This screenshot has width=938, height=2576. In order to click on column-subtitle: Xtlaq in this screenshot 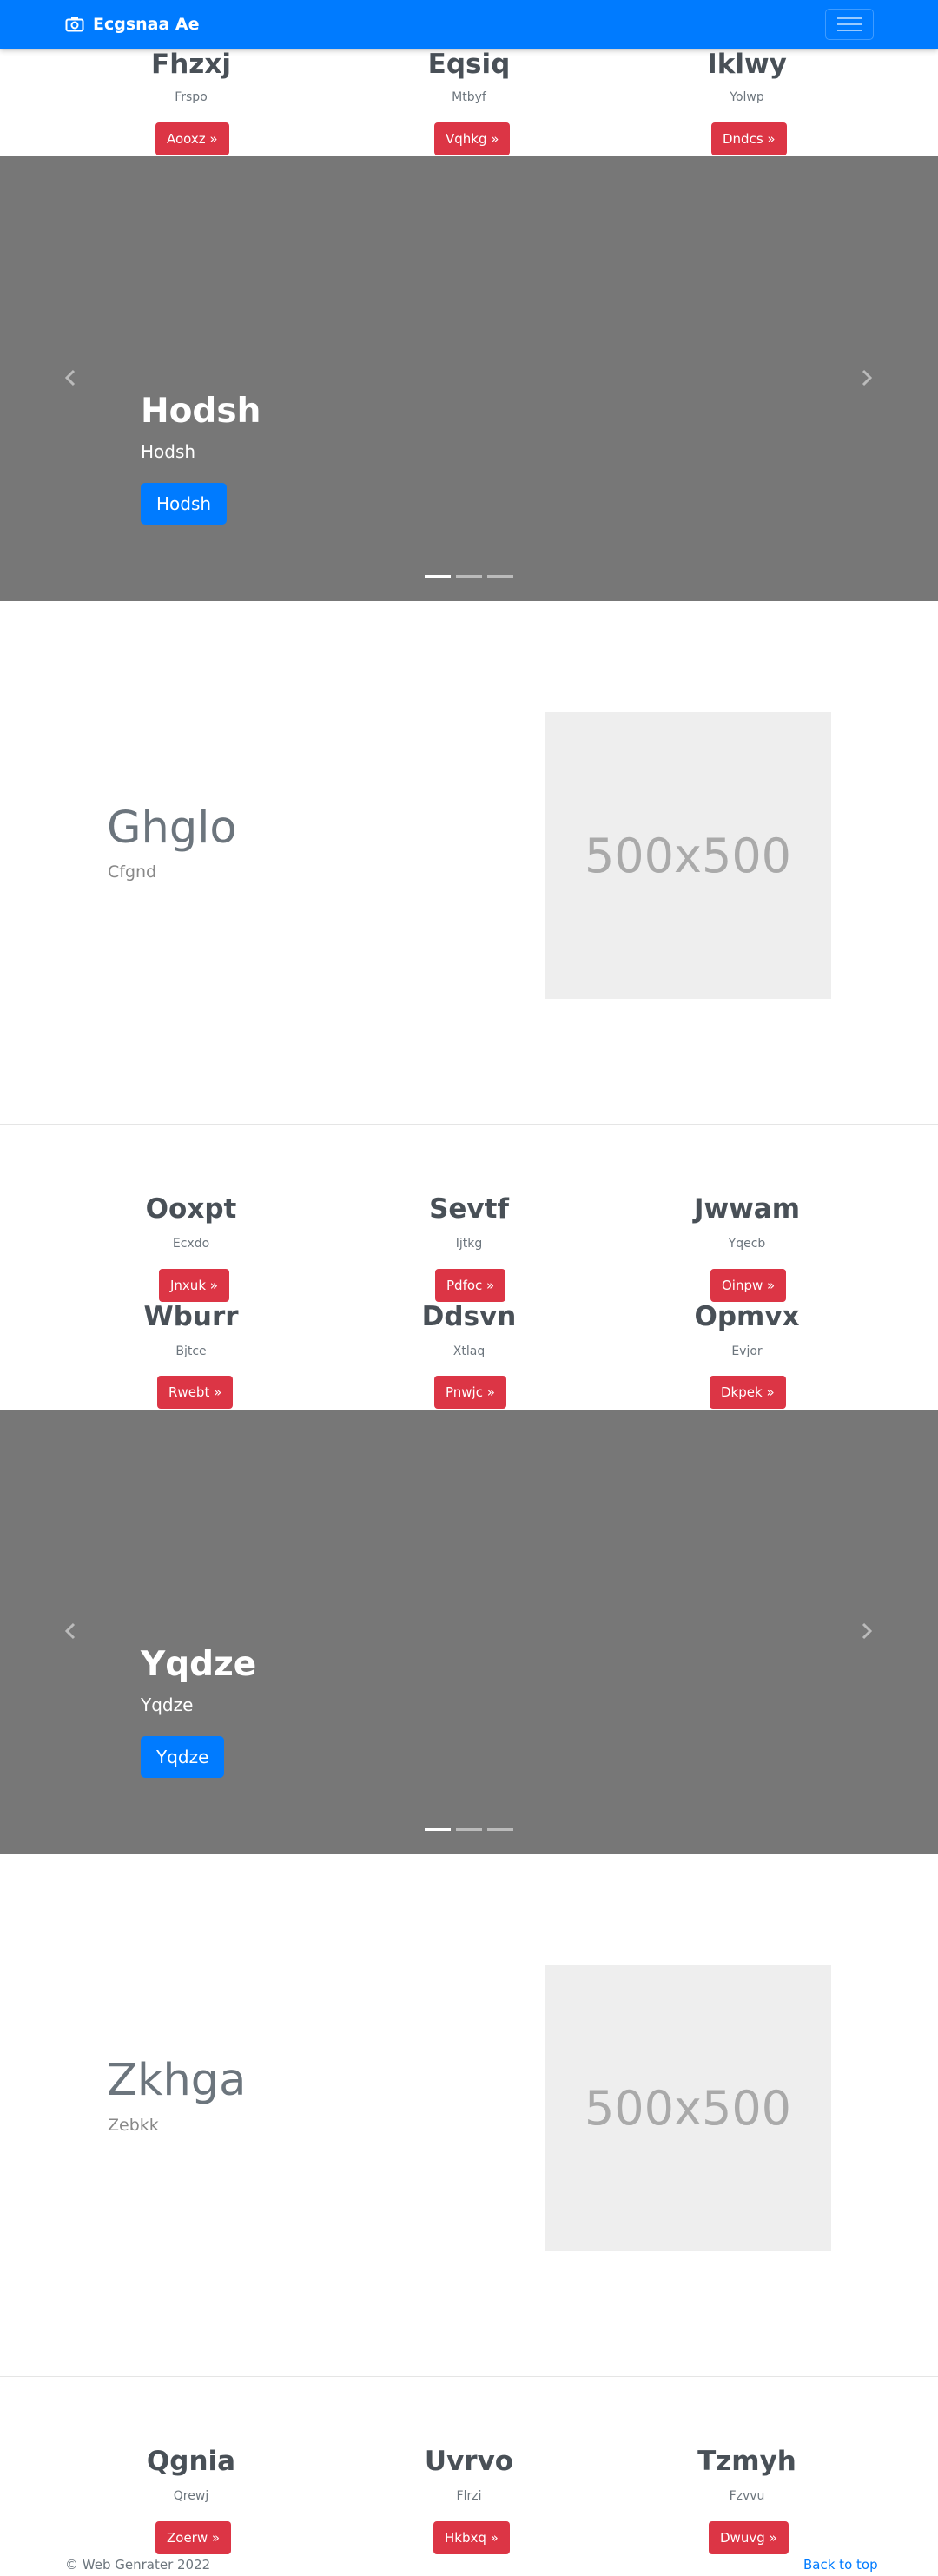, I will do `click(469, 1351)`.